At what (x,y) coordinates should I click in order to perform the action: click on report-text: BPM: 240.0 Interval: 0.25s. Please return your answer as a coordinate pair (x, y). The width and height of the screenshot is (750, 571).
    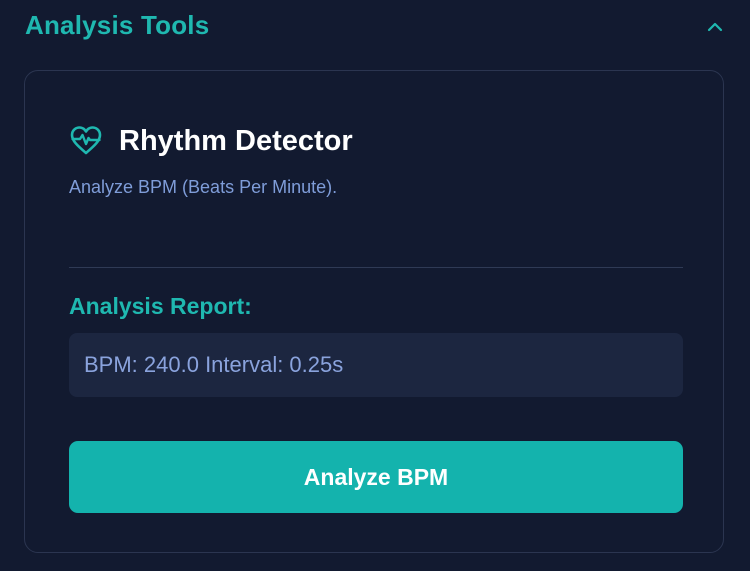
    Looking at the image, I should click on (214, 364).